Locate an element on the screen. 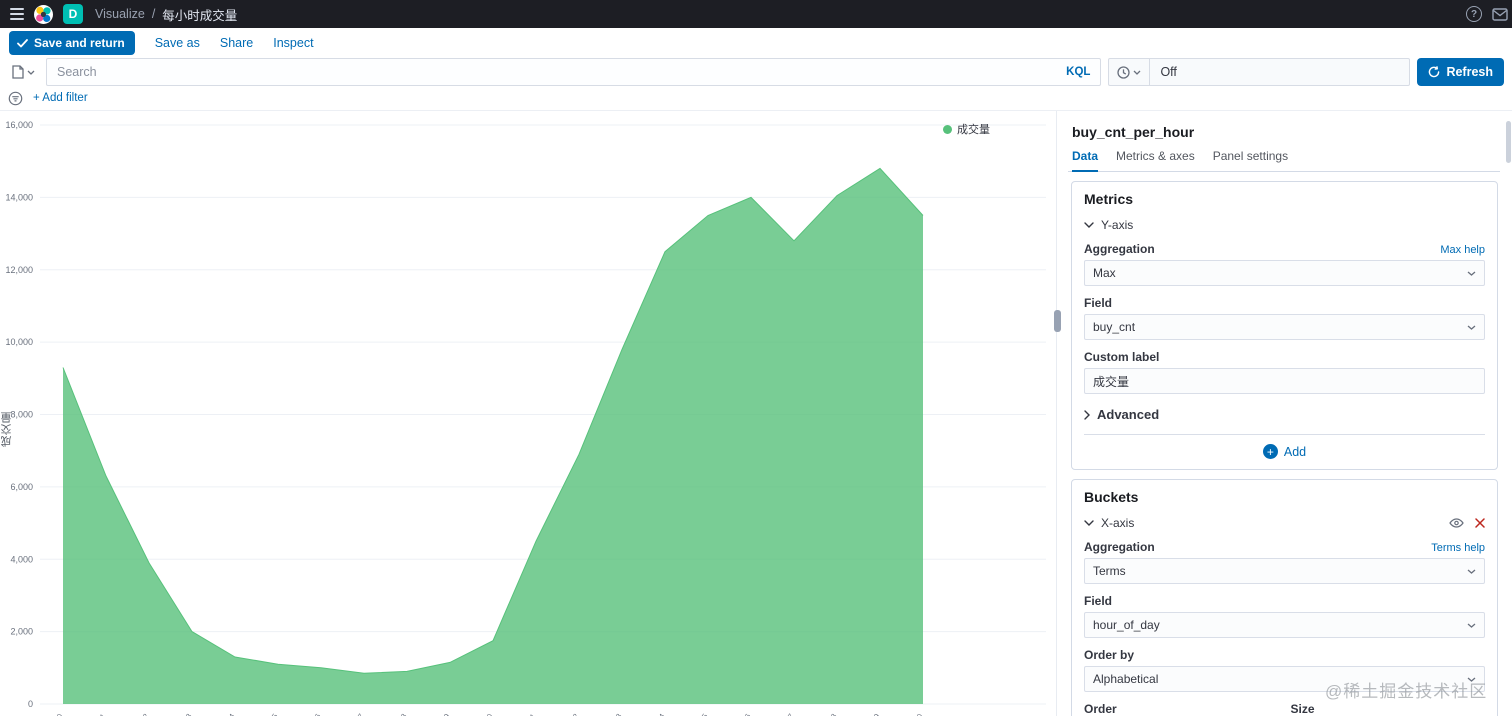 The height and width of the screenshot is (716, 1512). panel-resizer is located at coordinates (1058, 413).